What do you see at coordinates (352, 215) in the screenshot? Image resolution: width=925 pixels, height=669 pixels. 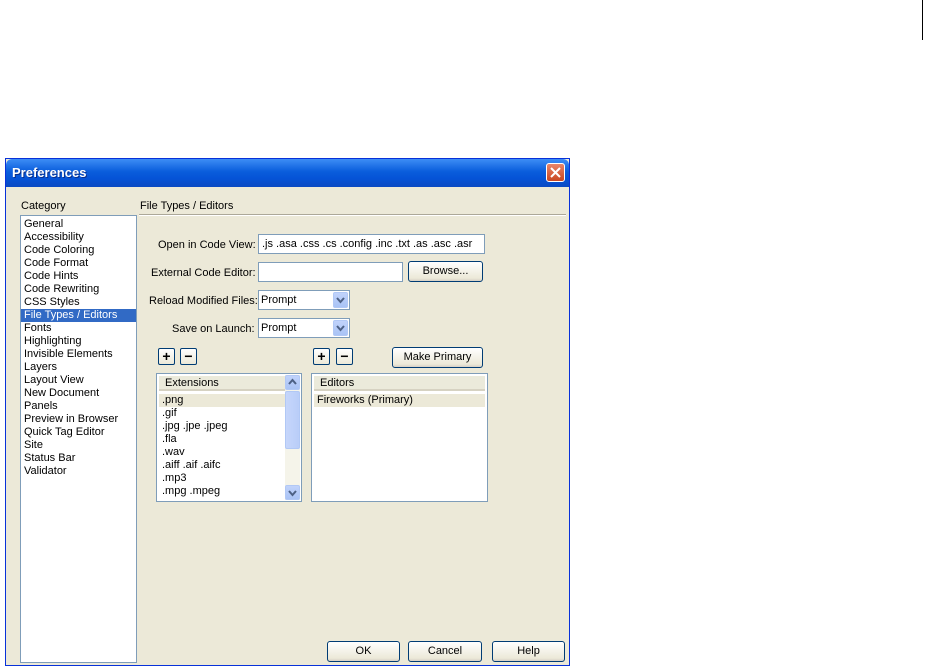 I see `section-divider` at bounding box center [352, 215].